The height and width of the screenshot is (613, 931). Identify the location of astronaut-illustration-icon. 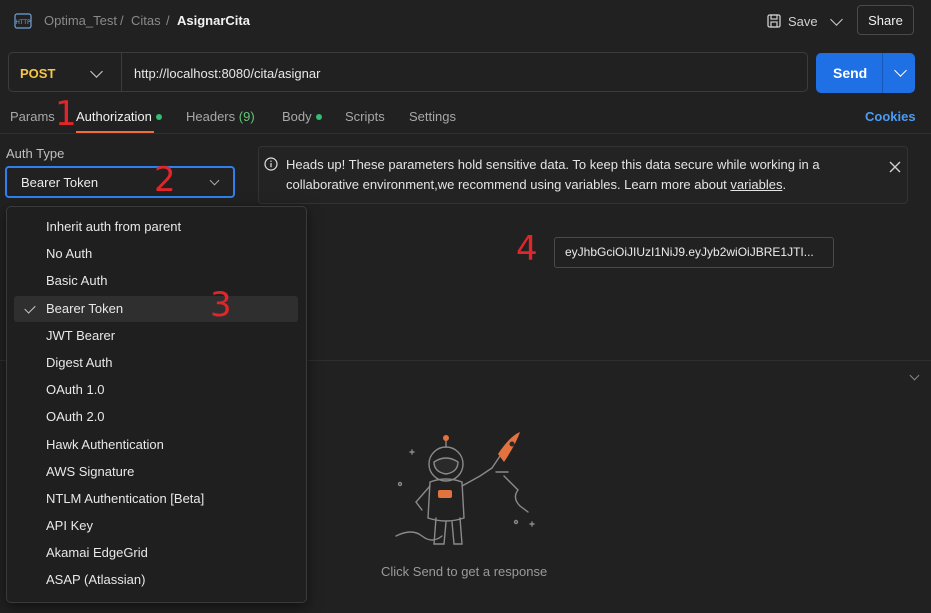
(465, 488).